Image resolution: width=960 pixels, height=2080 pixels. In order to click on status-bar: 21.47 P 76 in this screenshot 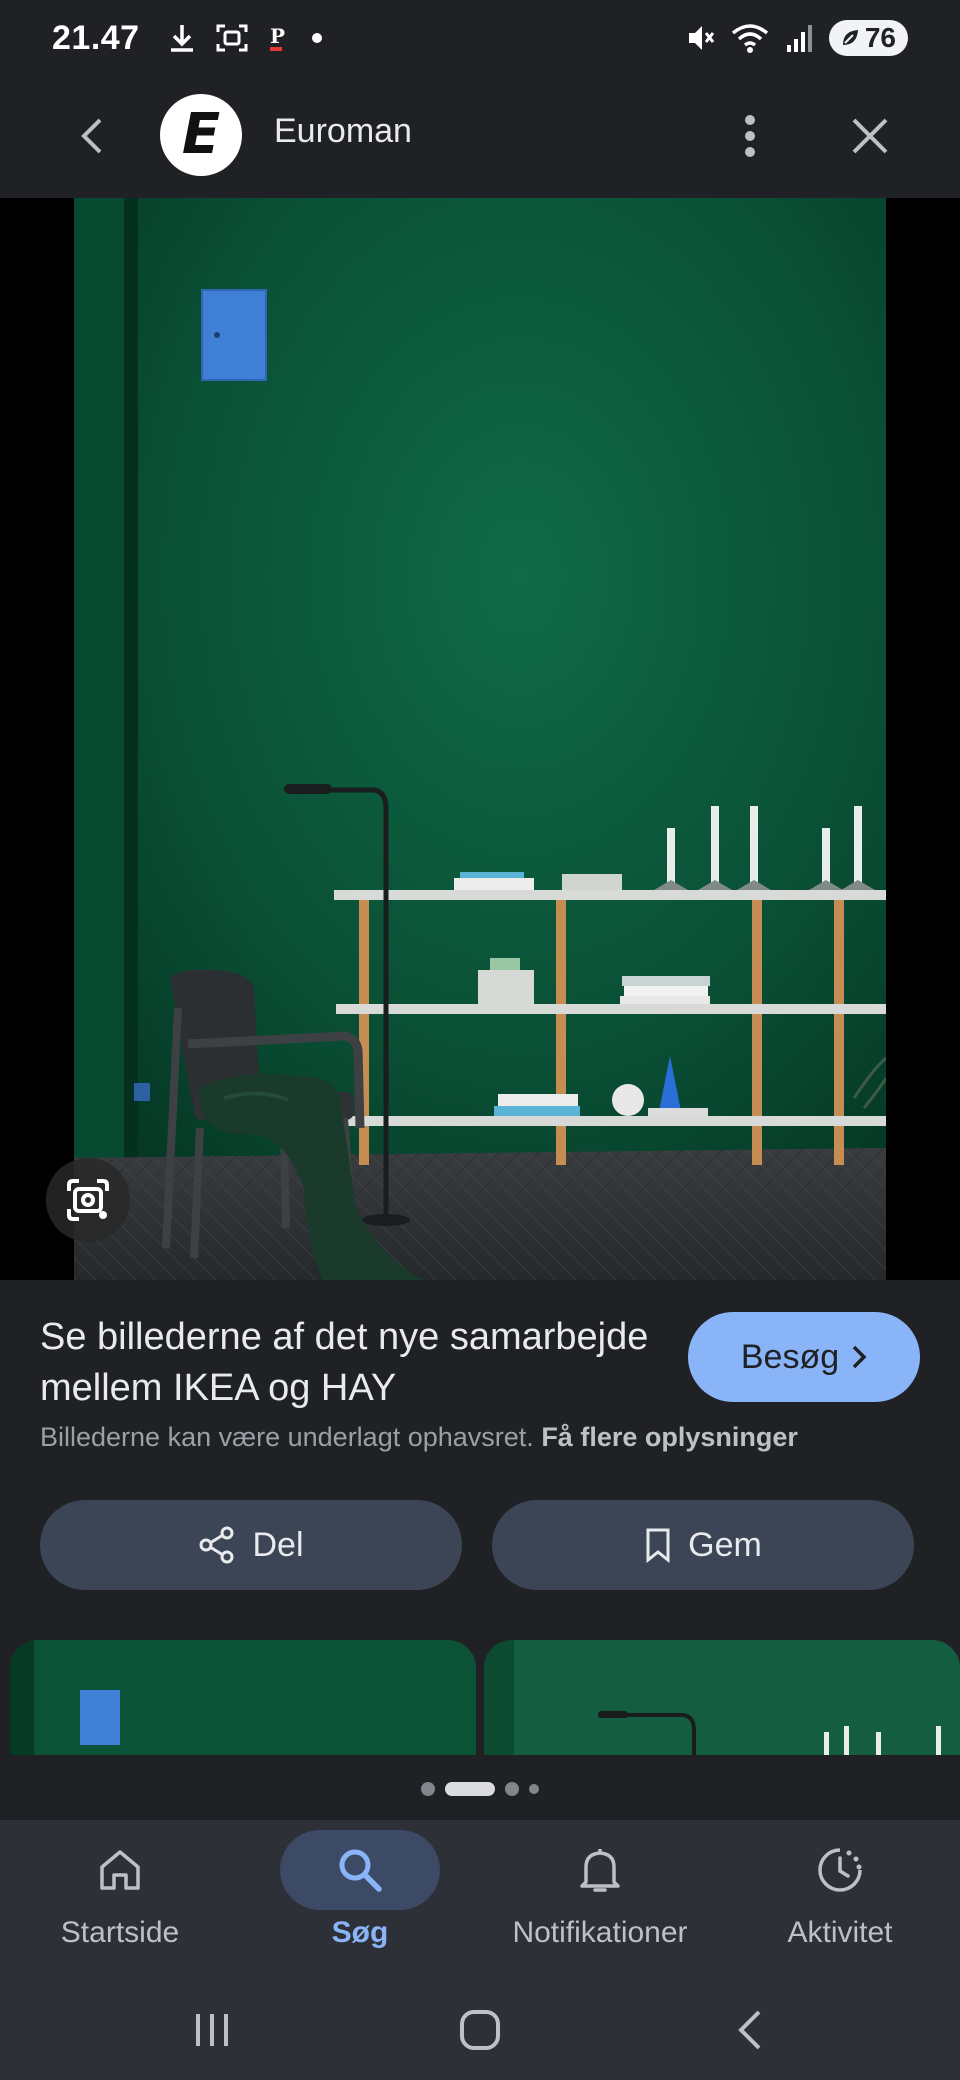, I will do `click(480, 38)`.